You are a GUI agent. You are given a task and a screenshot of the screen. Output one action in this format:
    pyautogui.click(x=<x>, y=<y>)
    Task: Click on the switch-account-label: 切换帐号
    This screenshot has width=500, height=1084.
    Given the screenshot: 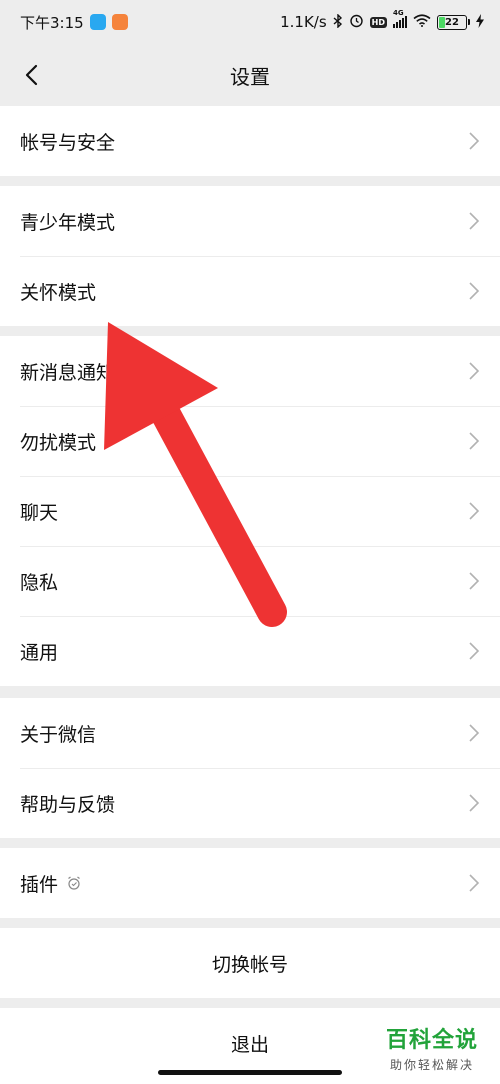 What is the action you would take?
    pyautogui.click(x=249, y=964)
    